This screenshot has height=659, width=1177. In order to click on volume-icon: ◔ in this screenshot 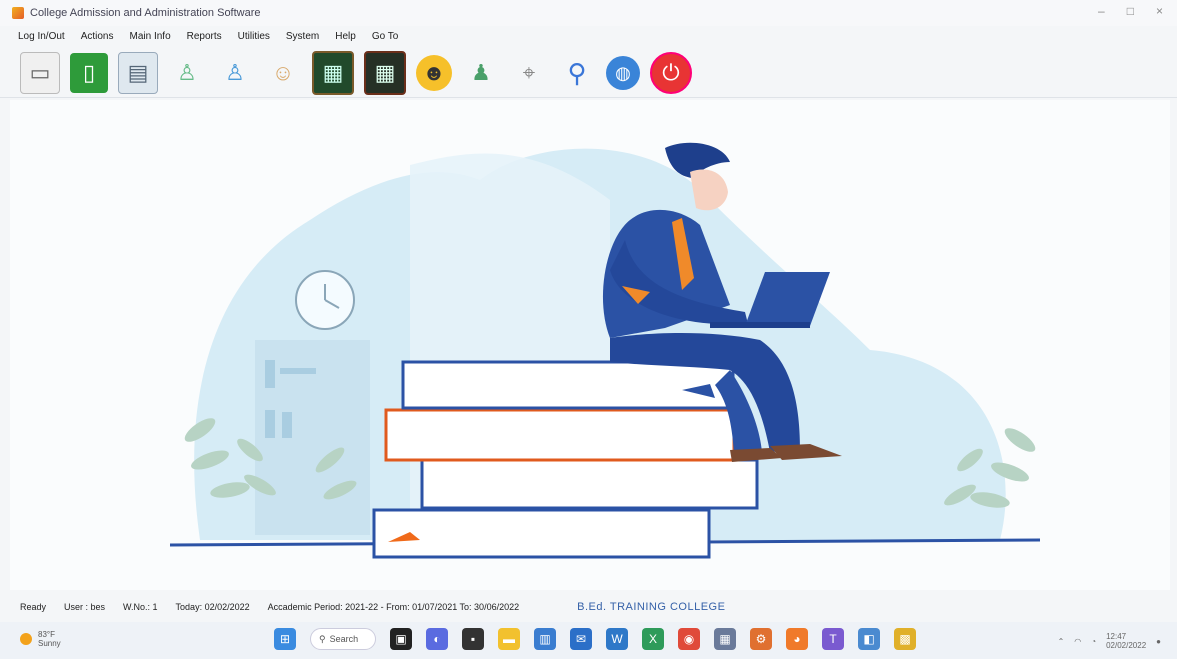, I will do `click(1093, 641)`.